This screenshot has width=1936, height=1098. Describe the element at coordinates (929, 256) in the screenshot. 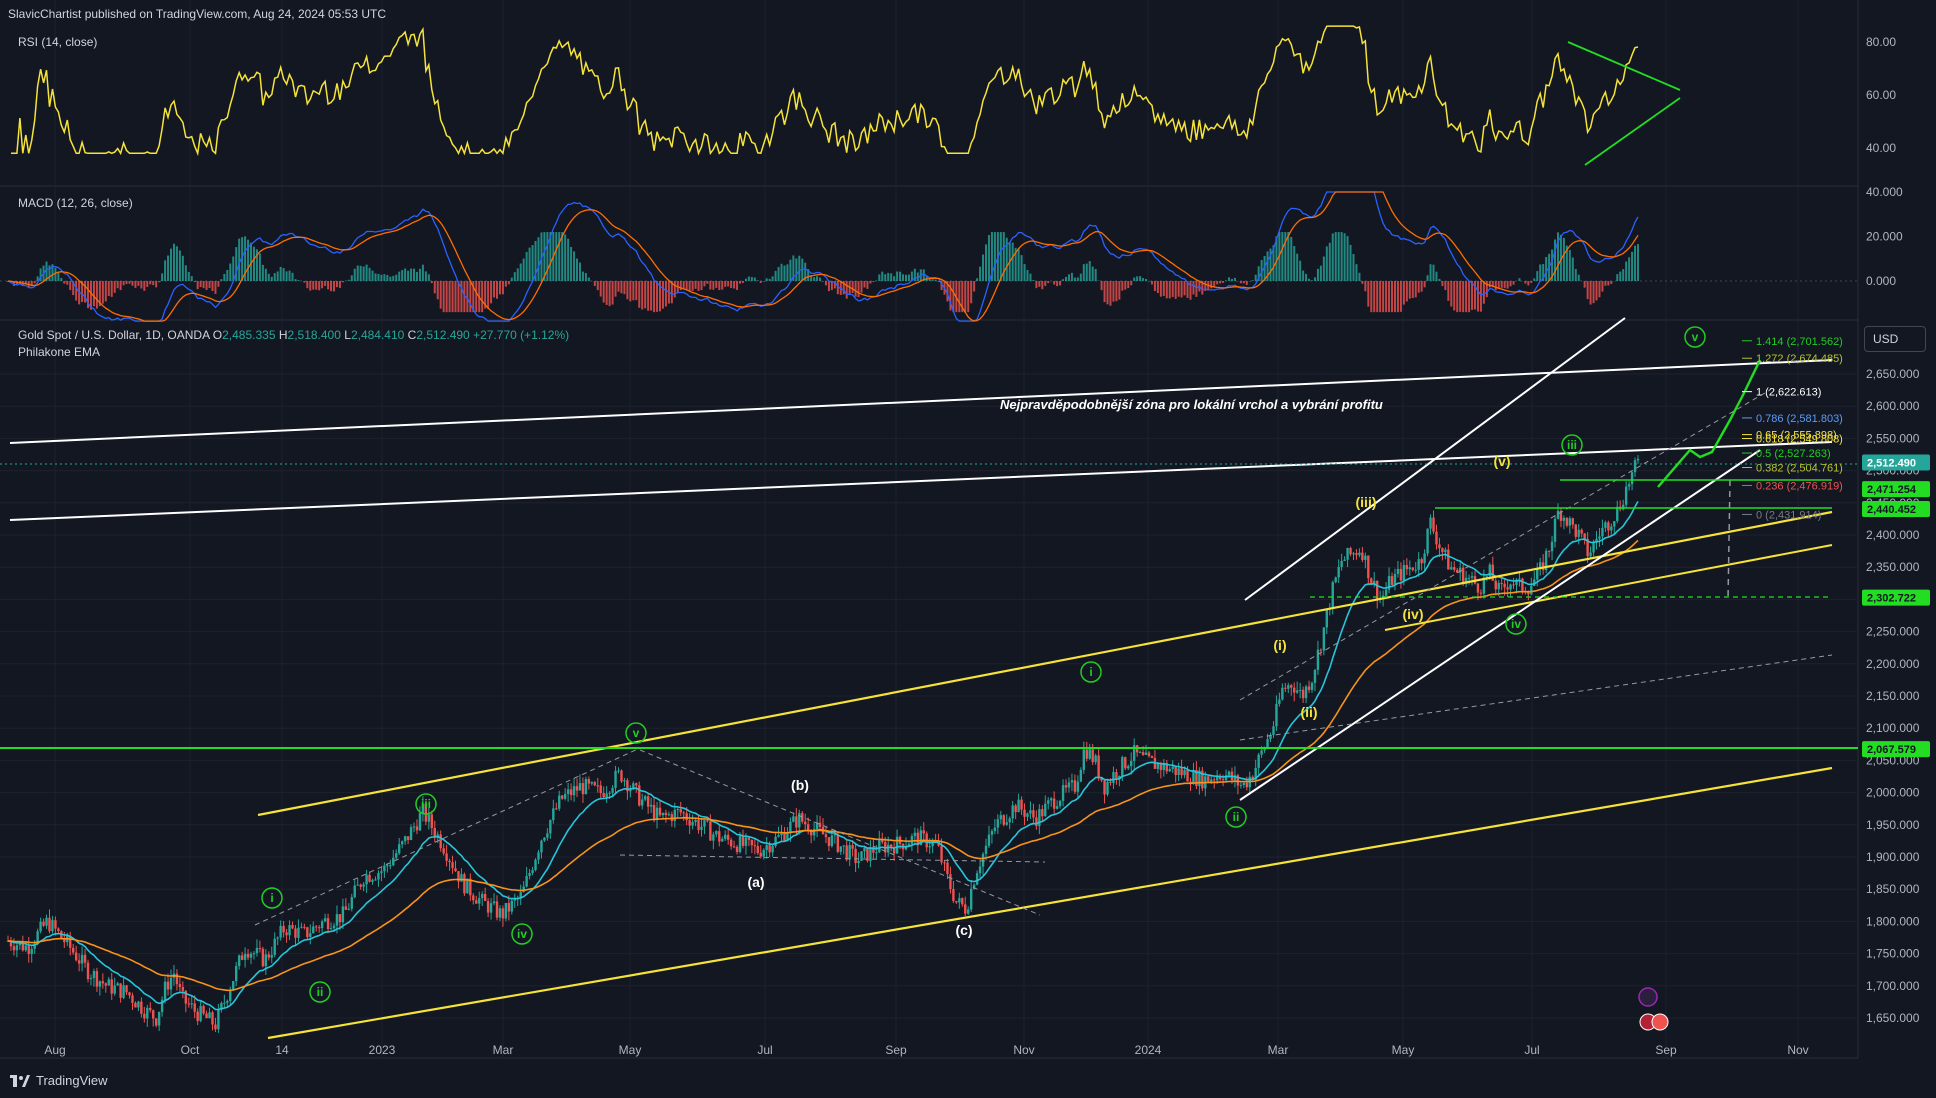

I see `macd-pane` at that location.